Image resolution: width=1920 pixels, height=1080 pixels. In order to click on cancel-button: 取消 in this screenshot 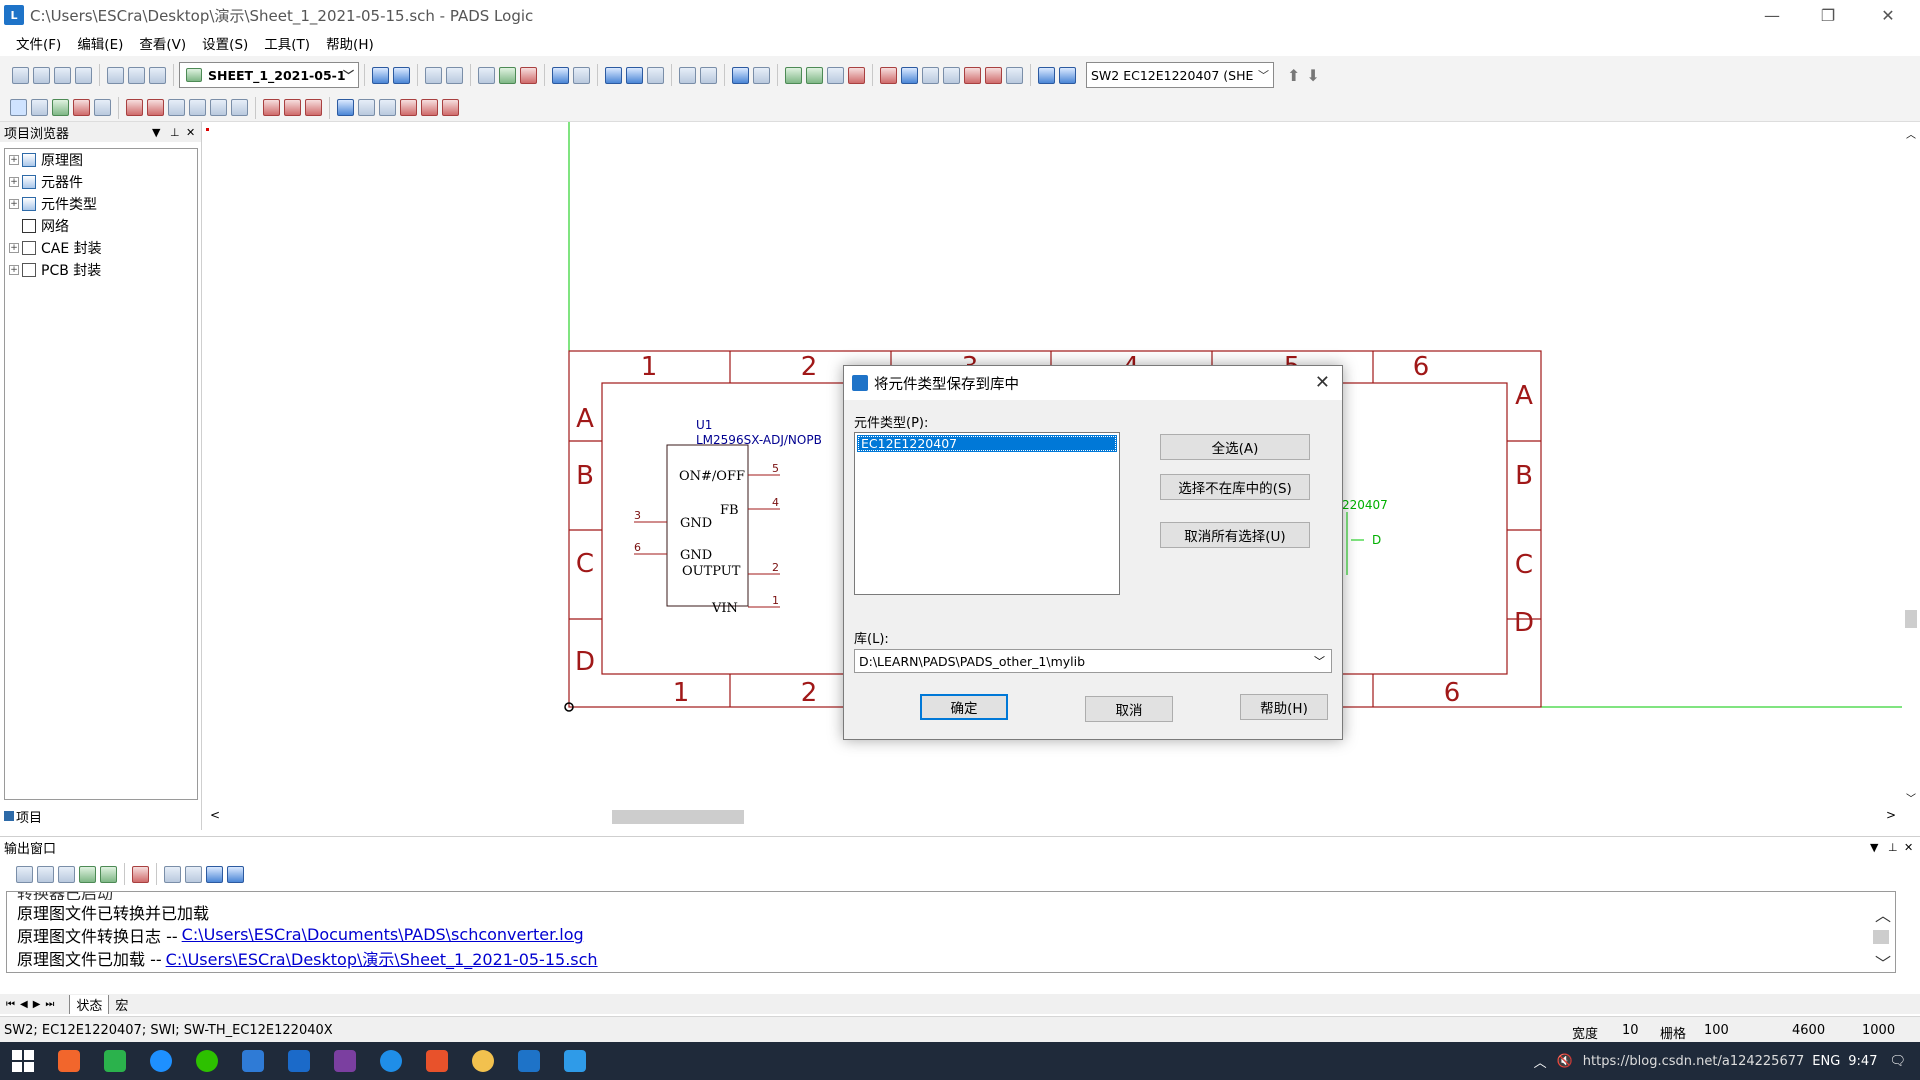, I will do `click(1129, 709)`.